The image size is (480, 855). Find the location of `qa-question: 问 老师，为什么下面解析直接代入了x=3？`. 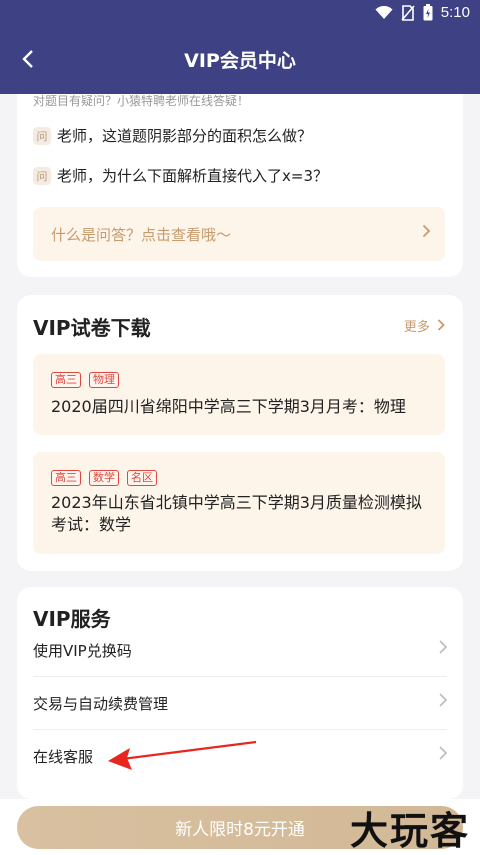

qa-question: 问 老师，为什么下面解析直接代入了x=3？ is located at coordinates (180, 175).